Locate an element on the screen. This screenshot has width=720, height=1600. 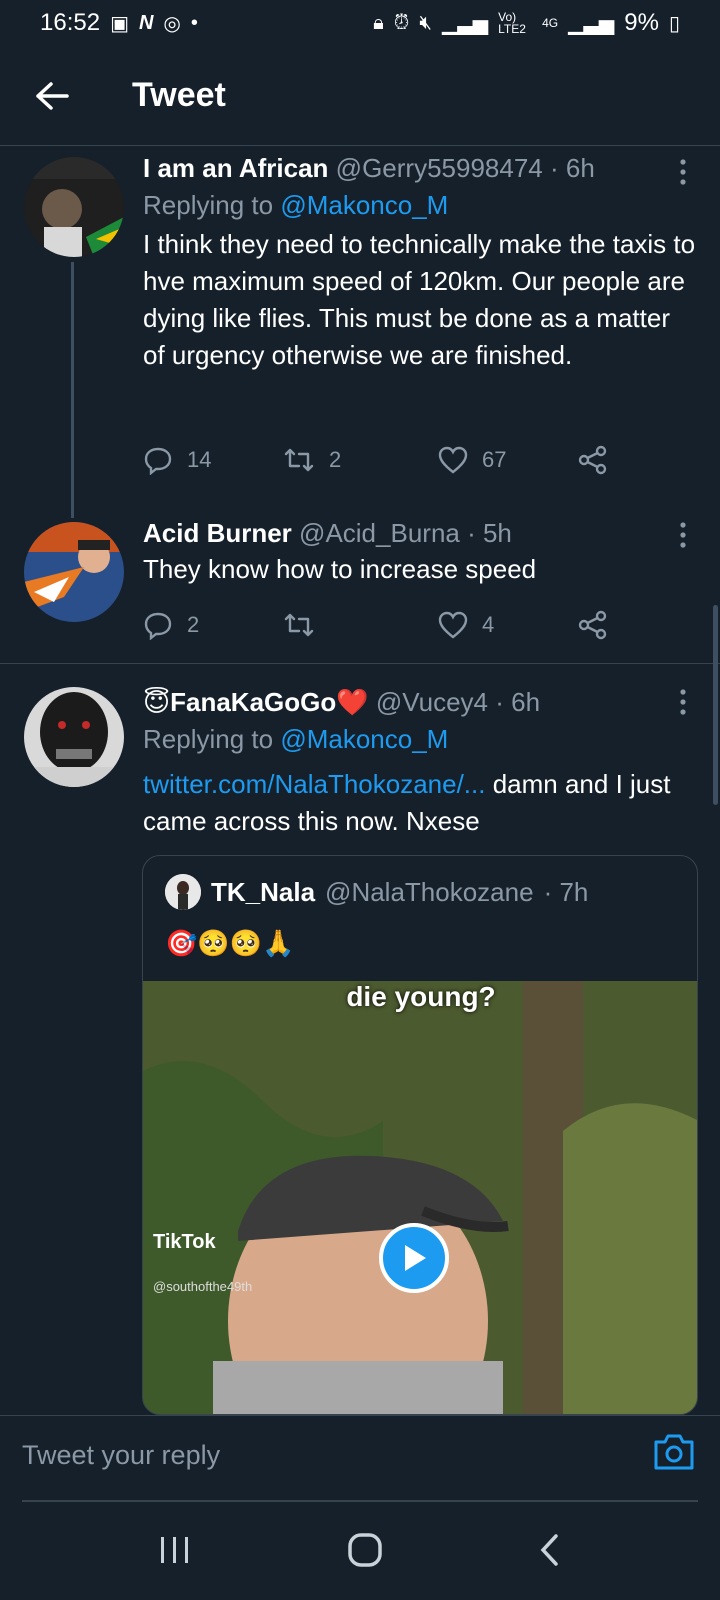
reply-button: 14 is located at coordinates (213, 460).